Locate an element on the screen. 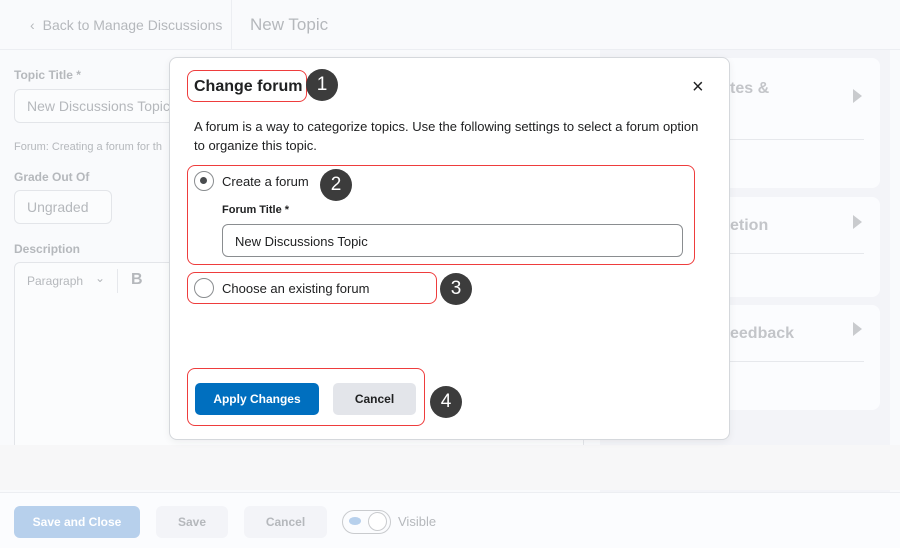 The image size is (900, 548). dialog-title: Change forum is located at coordinates (248, 86).